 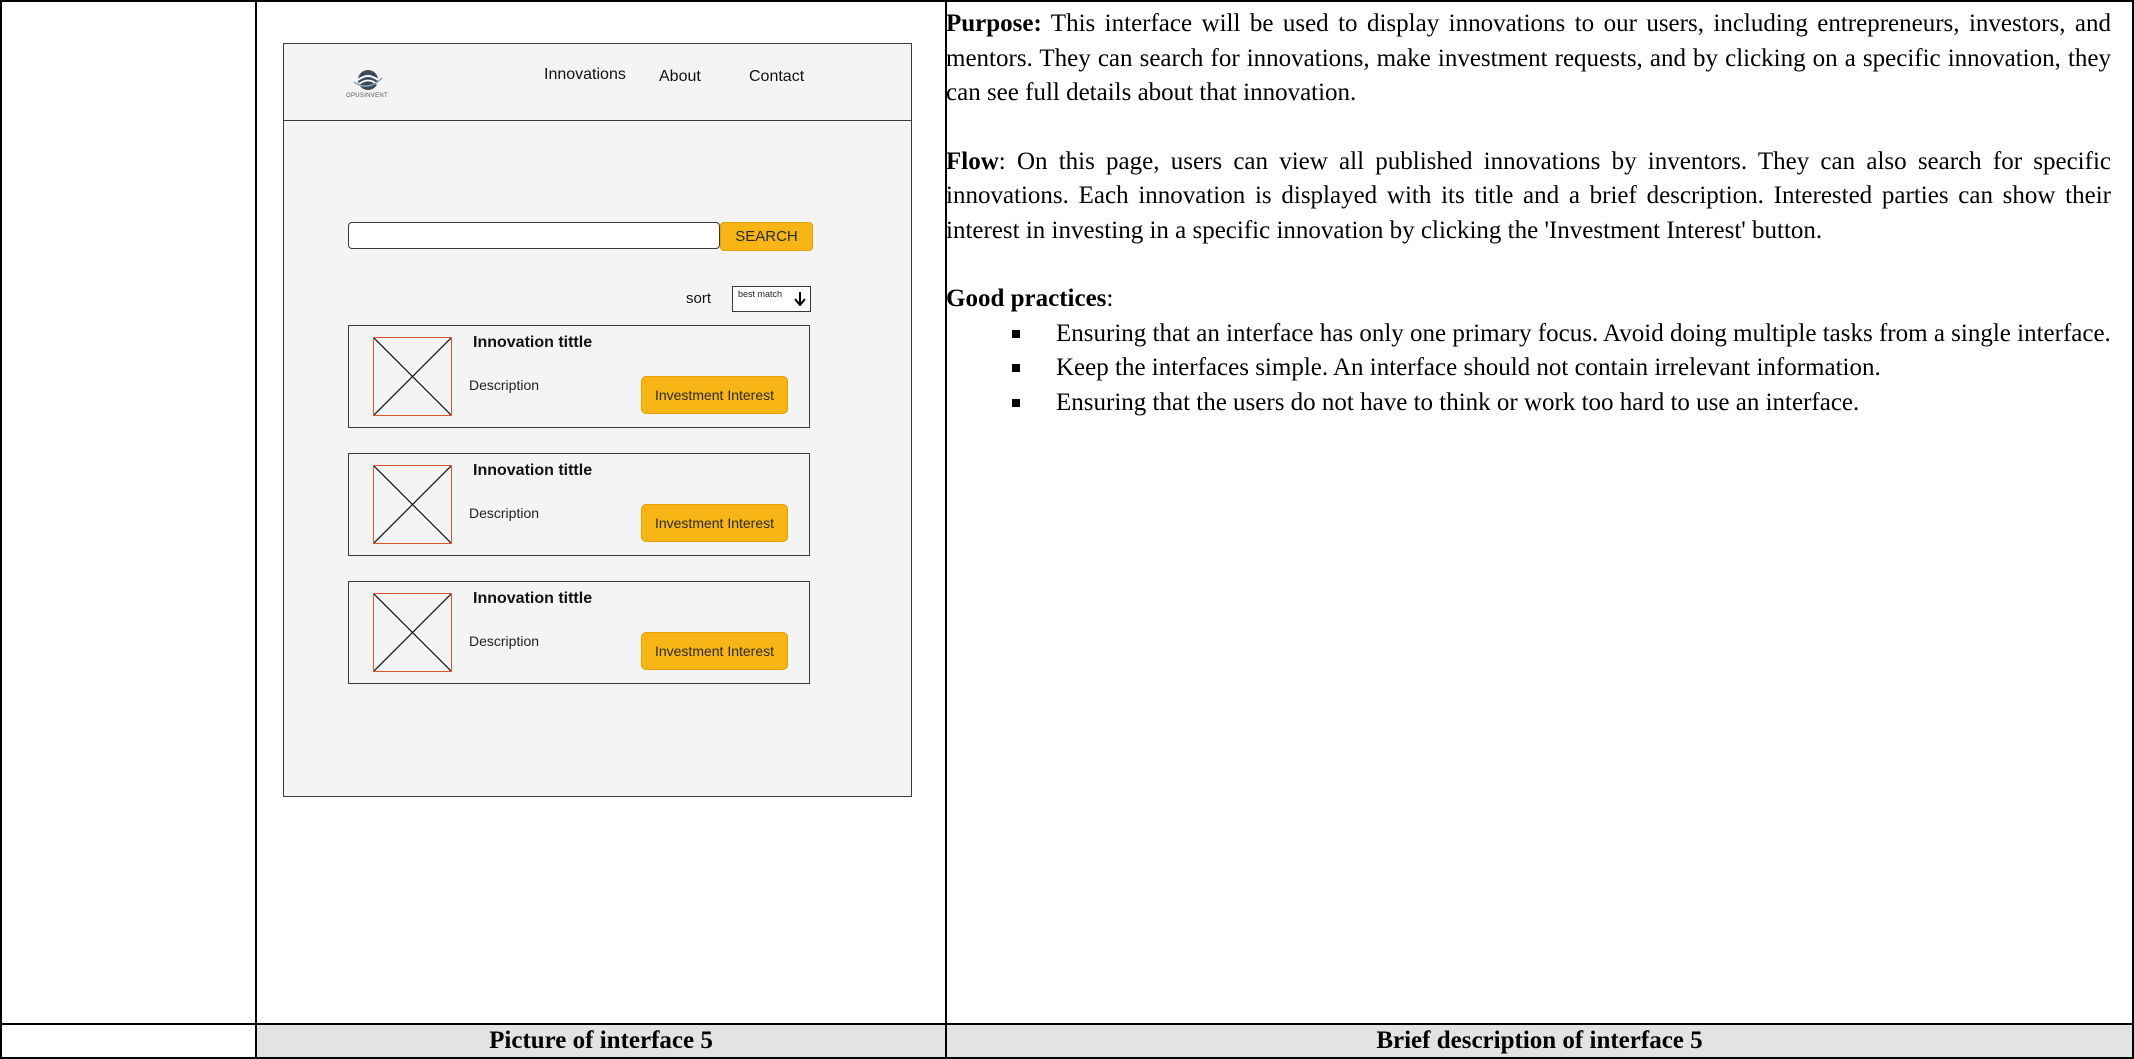 I want to click on sort-label: sort, so click(x=699, y=298).